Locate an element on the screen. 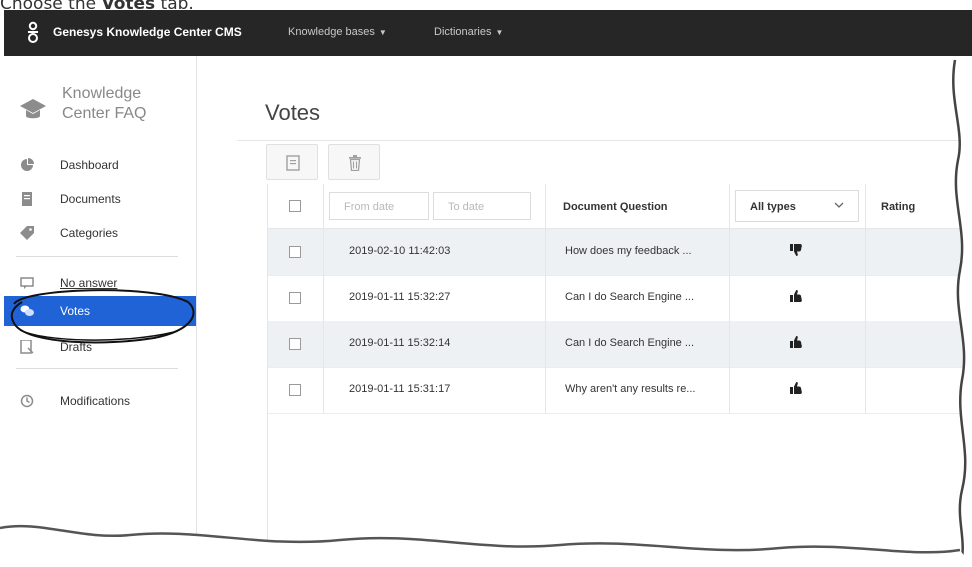  column-header-question: Document Question is located at coordinates (615, 207).